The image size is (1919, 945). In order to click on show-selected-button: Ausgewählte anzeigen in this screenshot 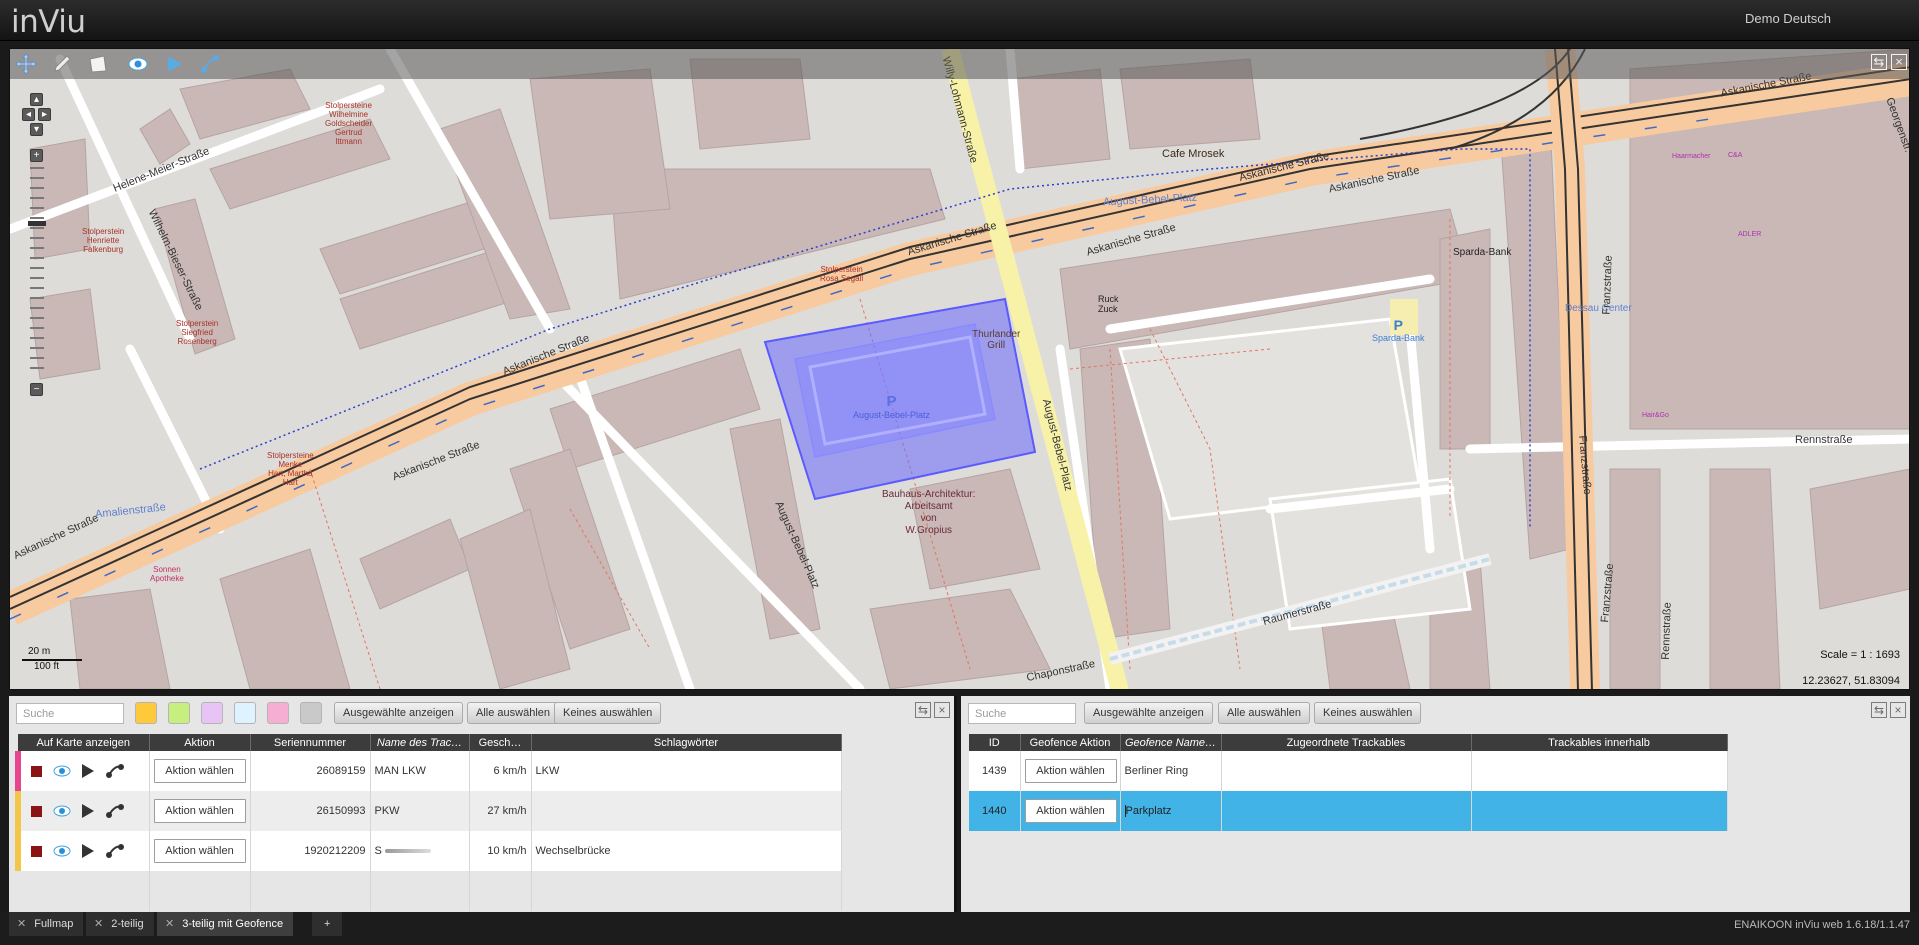, I will do `click(398, 713)`.